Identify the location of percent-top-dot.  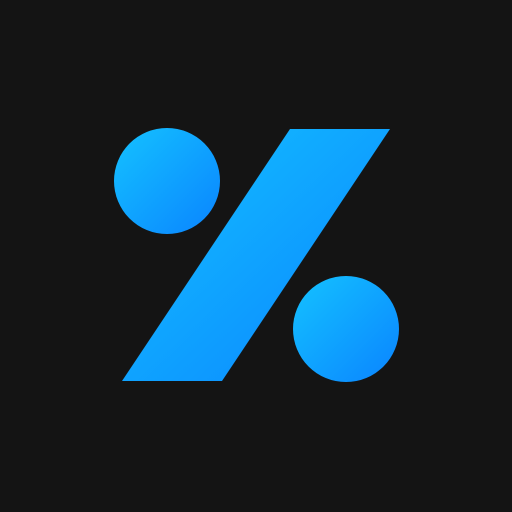
(167, 181).